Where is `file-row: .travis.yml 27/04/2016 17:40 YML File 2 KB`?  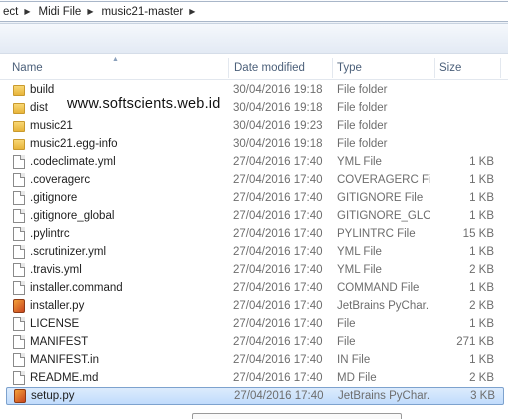 file-row: .travis.yml 27/04/2016 17:40 YML File 2 KB is located at coordinates (254, 270).